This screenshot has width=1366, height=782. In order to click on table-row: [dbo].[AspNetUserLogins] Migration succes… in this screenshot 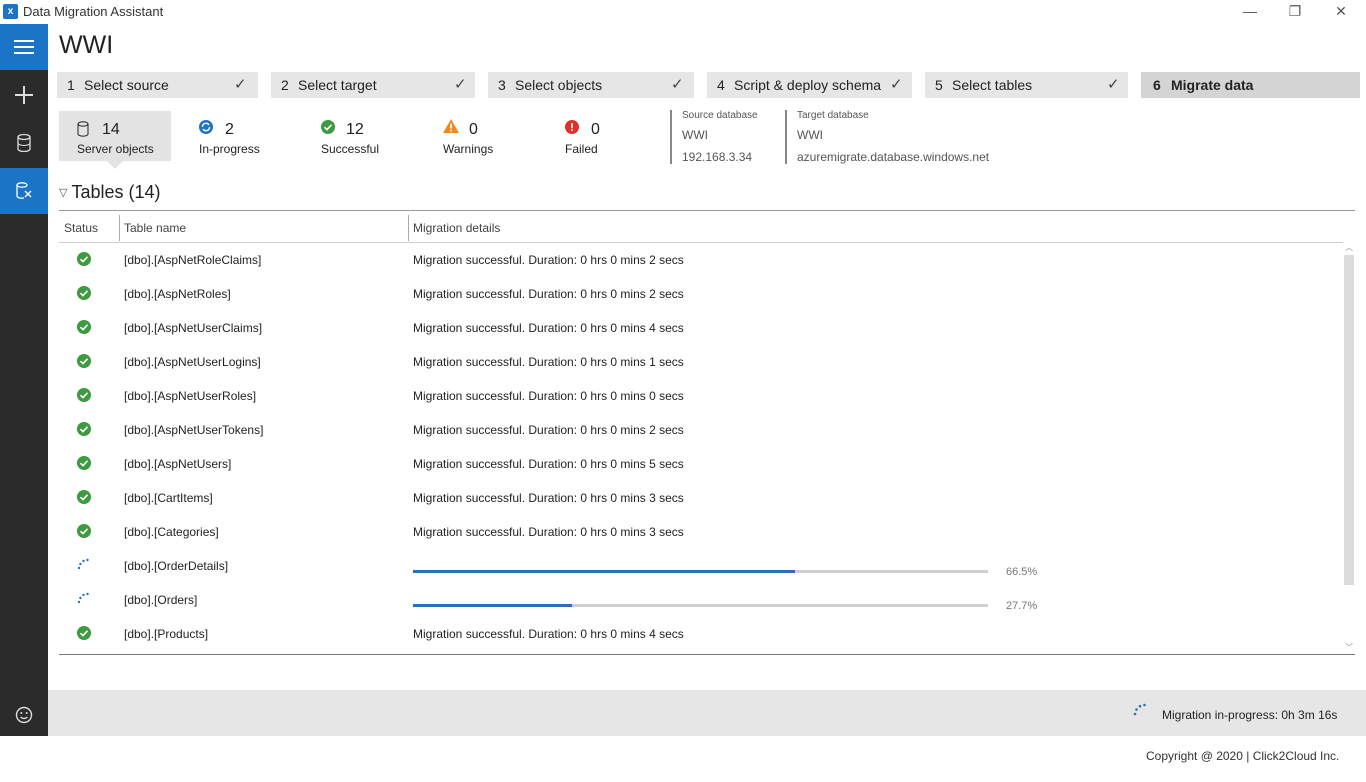, I will do `click(701, 362)`.